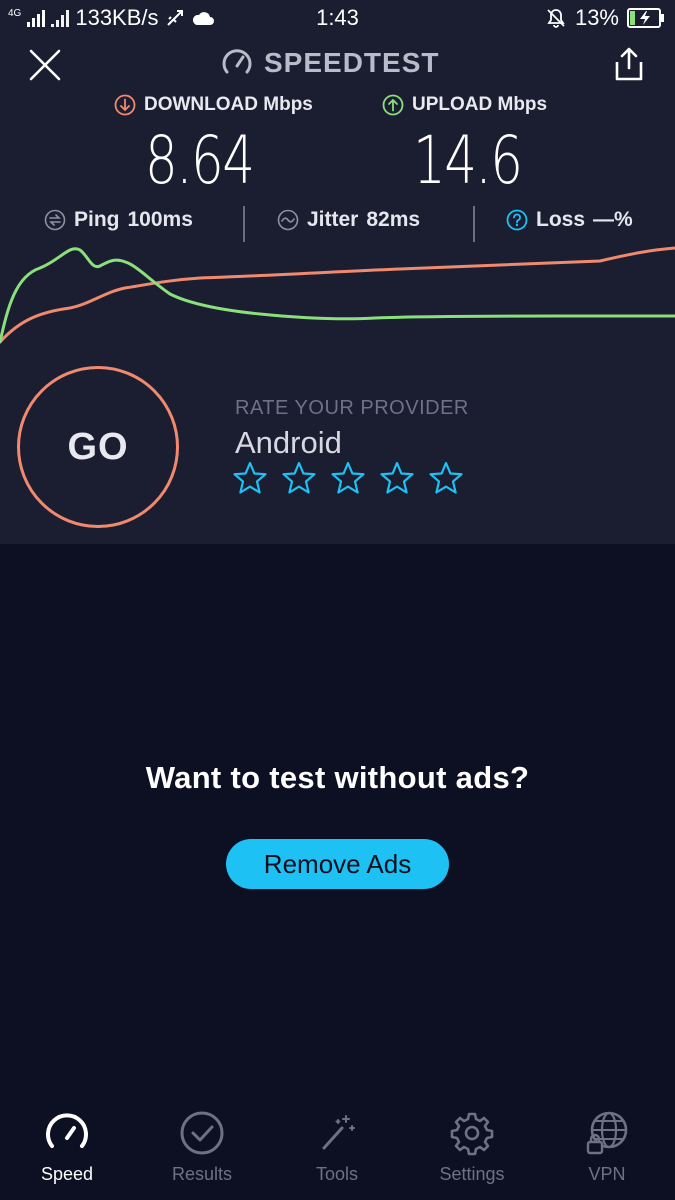 The width and height of the screenshot is (675, 1200). What do you see at coordinates (337, 777) in the screenshot?
I see `promo-title: Want to test without ads?` at bounding box center [337, 777].